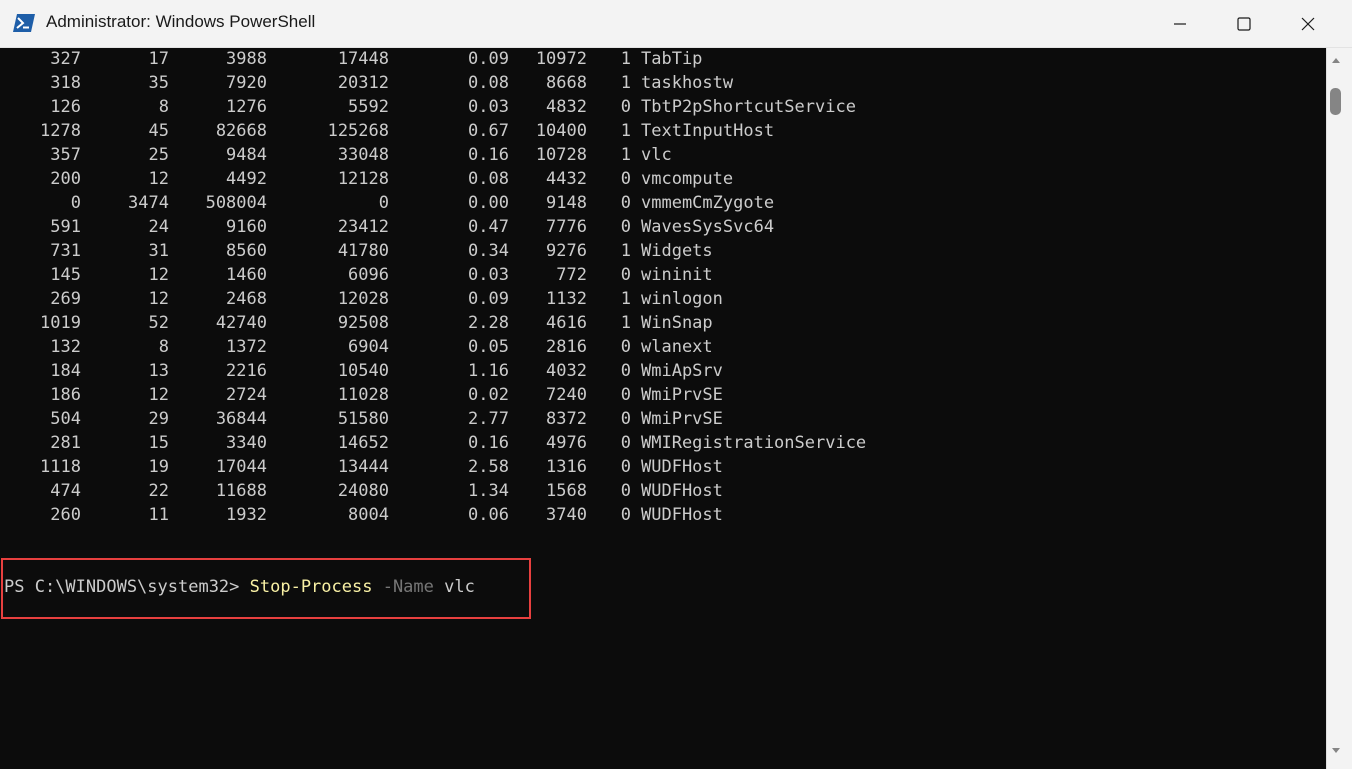 The image size is (1352, 769). I want to click on process-row: 184132216105401.1640320WmiApSrv, so click(660, 371).